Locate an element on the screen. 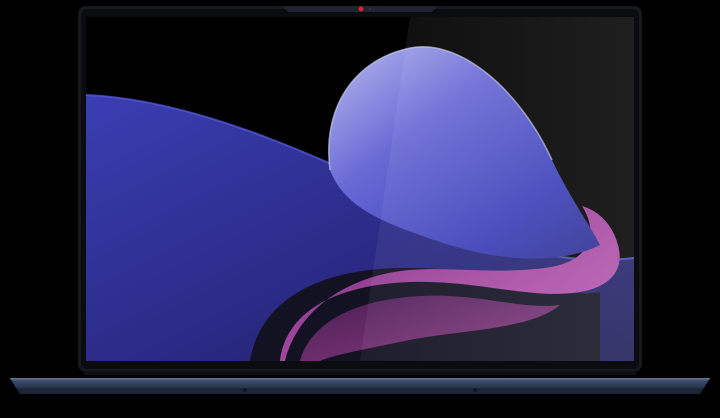 Image resolution: width=720 pixels, height=418 pixels. base-edge-highlight is located at coordinates (360, 379).